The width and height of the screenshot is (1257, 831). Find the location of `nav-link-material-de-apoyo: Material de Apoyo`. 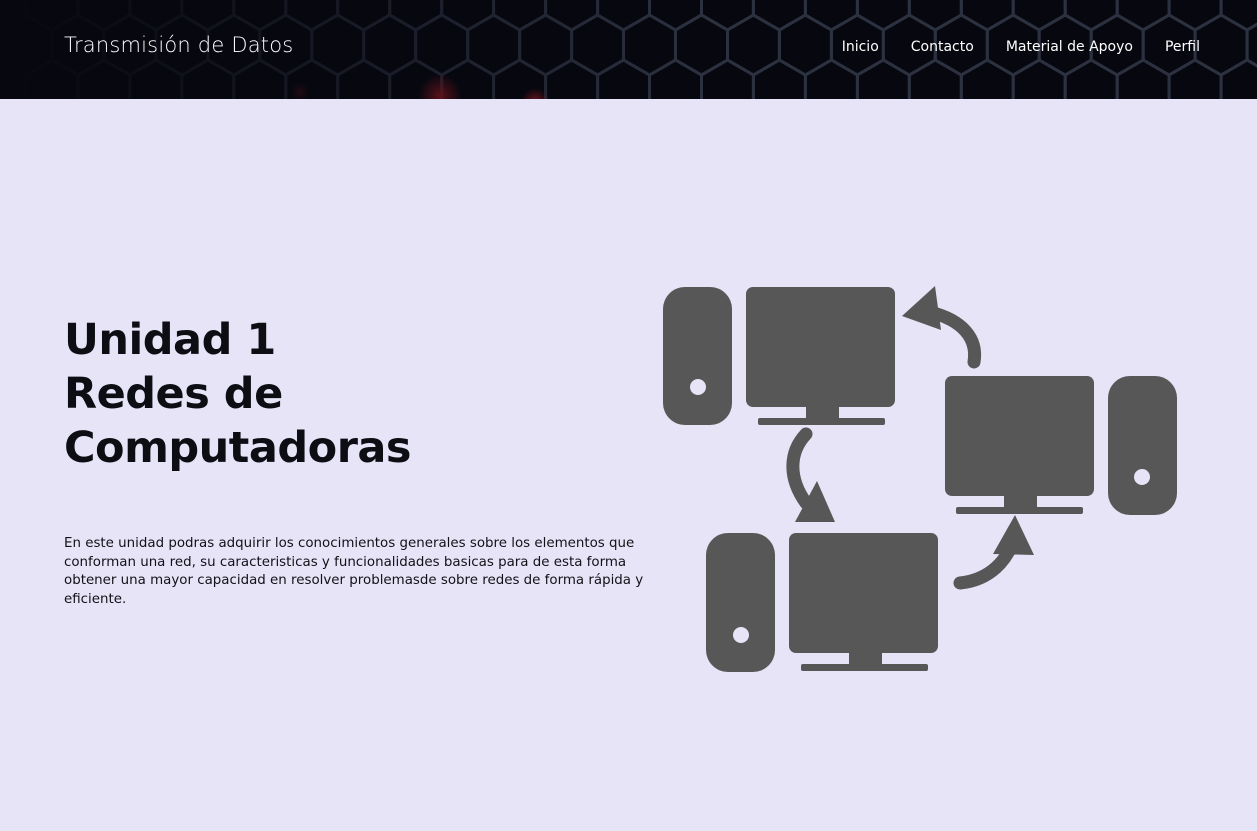

nav-link-material-de-apoyo: Material de Apoyo is located at coordinates (1069, 47).